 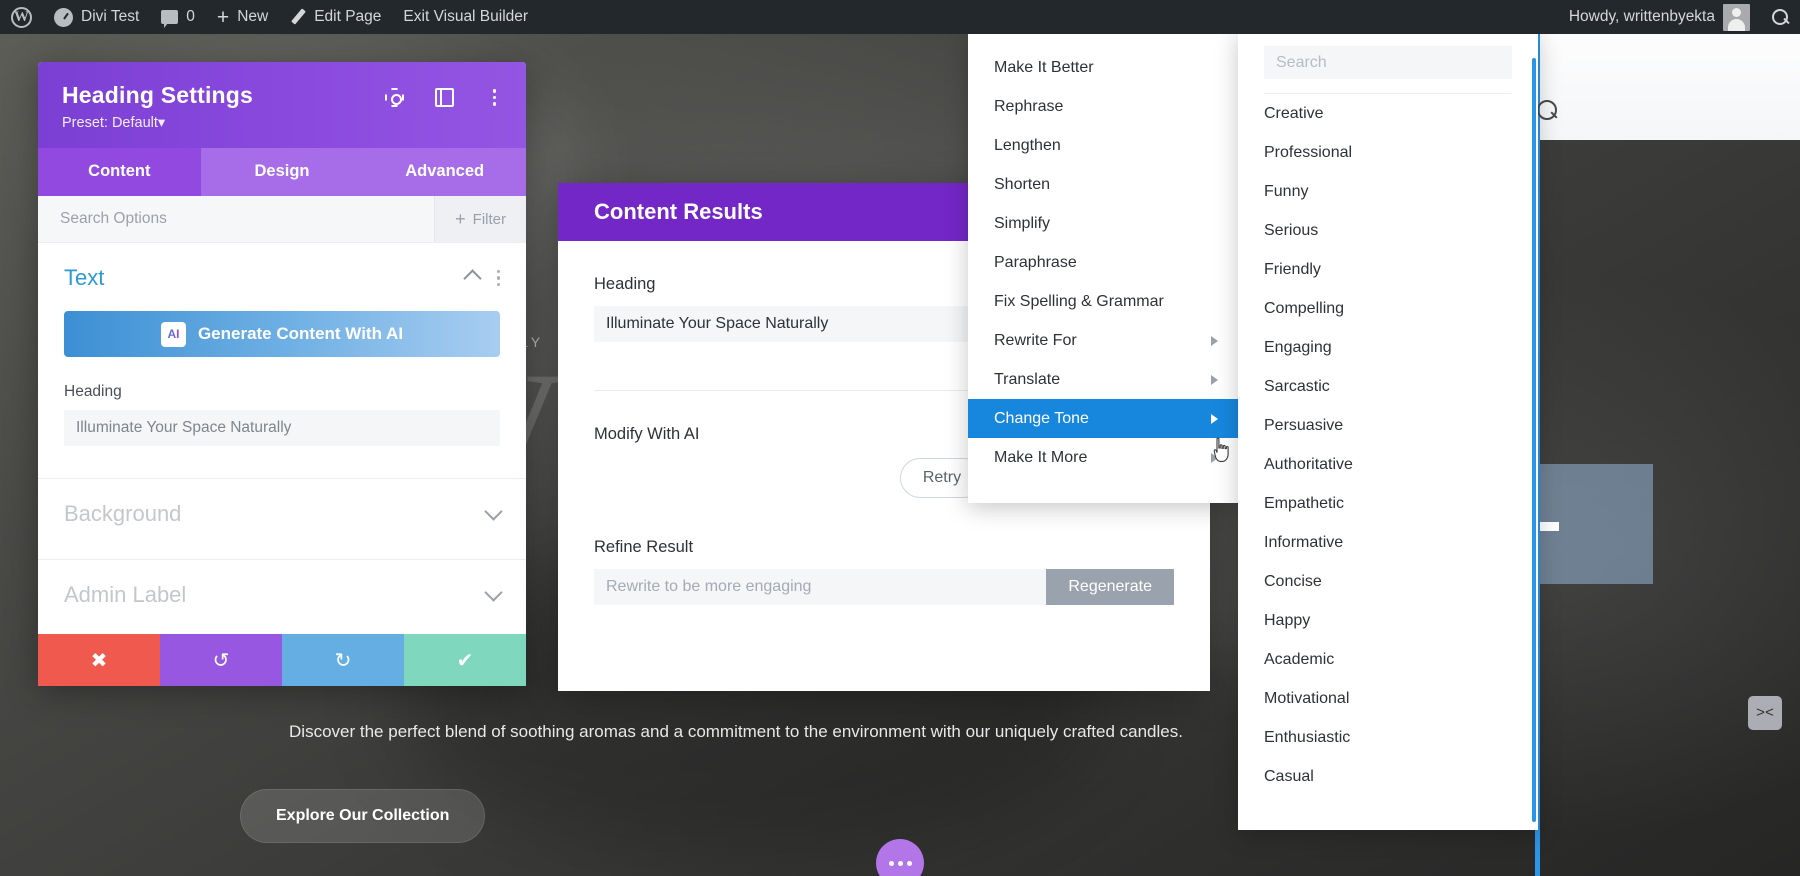 I want to click on search-options-input, so click(x=236, y=219).